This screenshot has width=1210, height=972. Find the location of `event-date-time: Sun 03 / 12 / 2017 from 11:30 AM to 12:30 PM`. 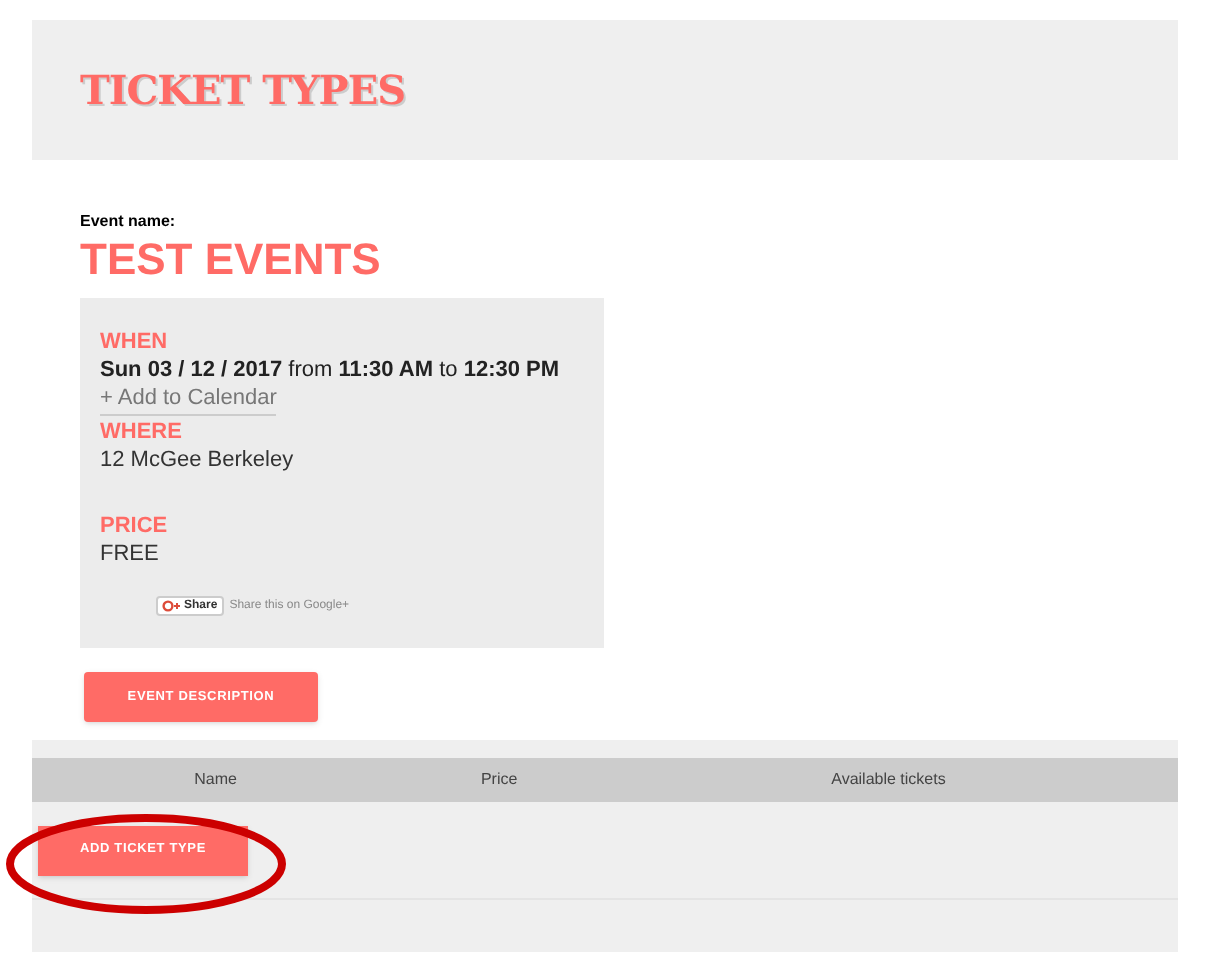

event-date-time: Sun 03 / 12 / 2017 from 11:30 AM to 12:30 PM is located at coordinates (331, 370).